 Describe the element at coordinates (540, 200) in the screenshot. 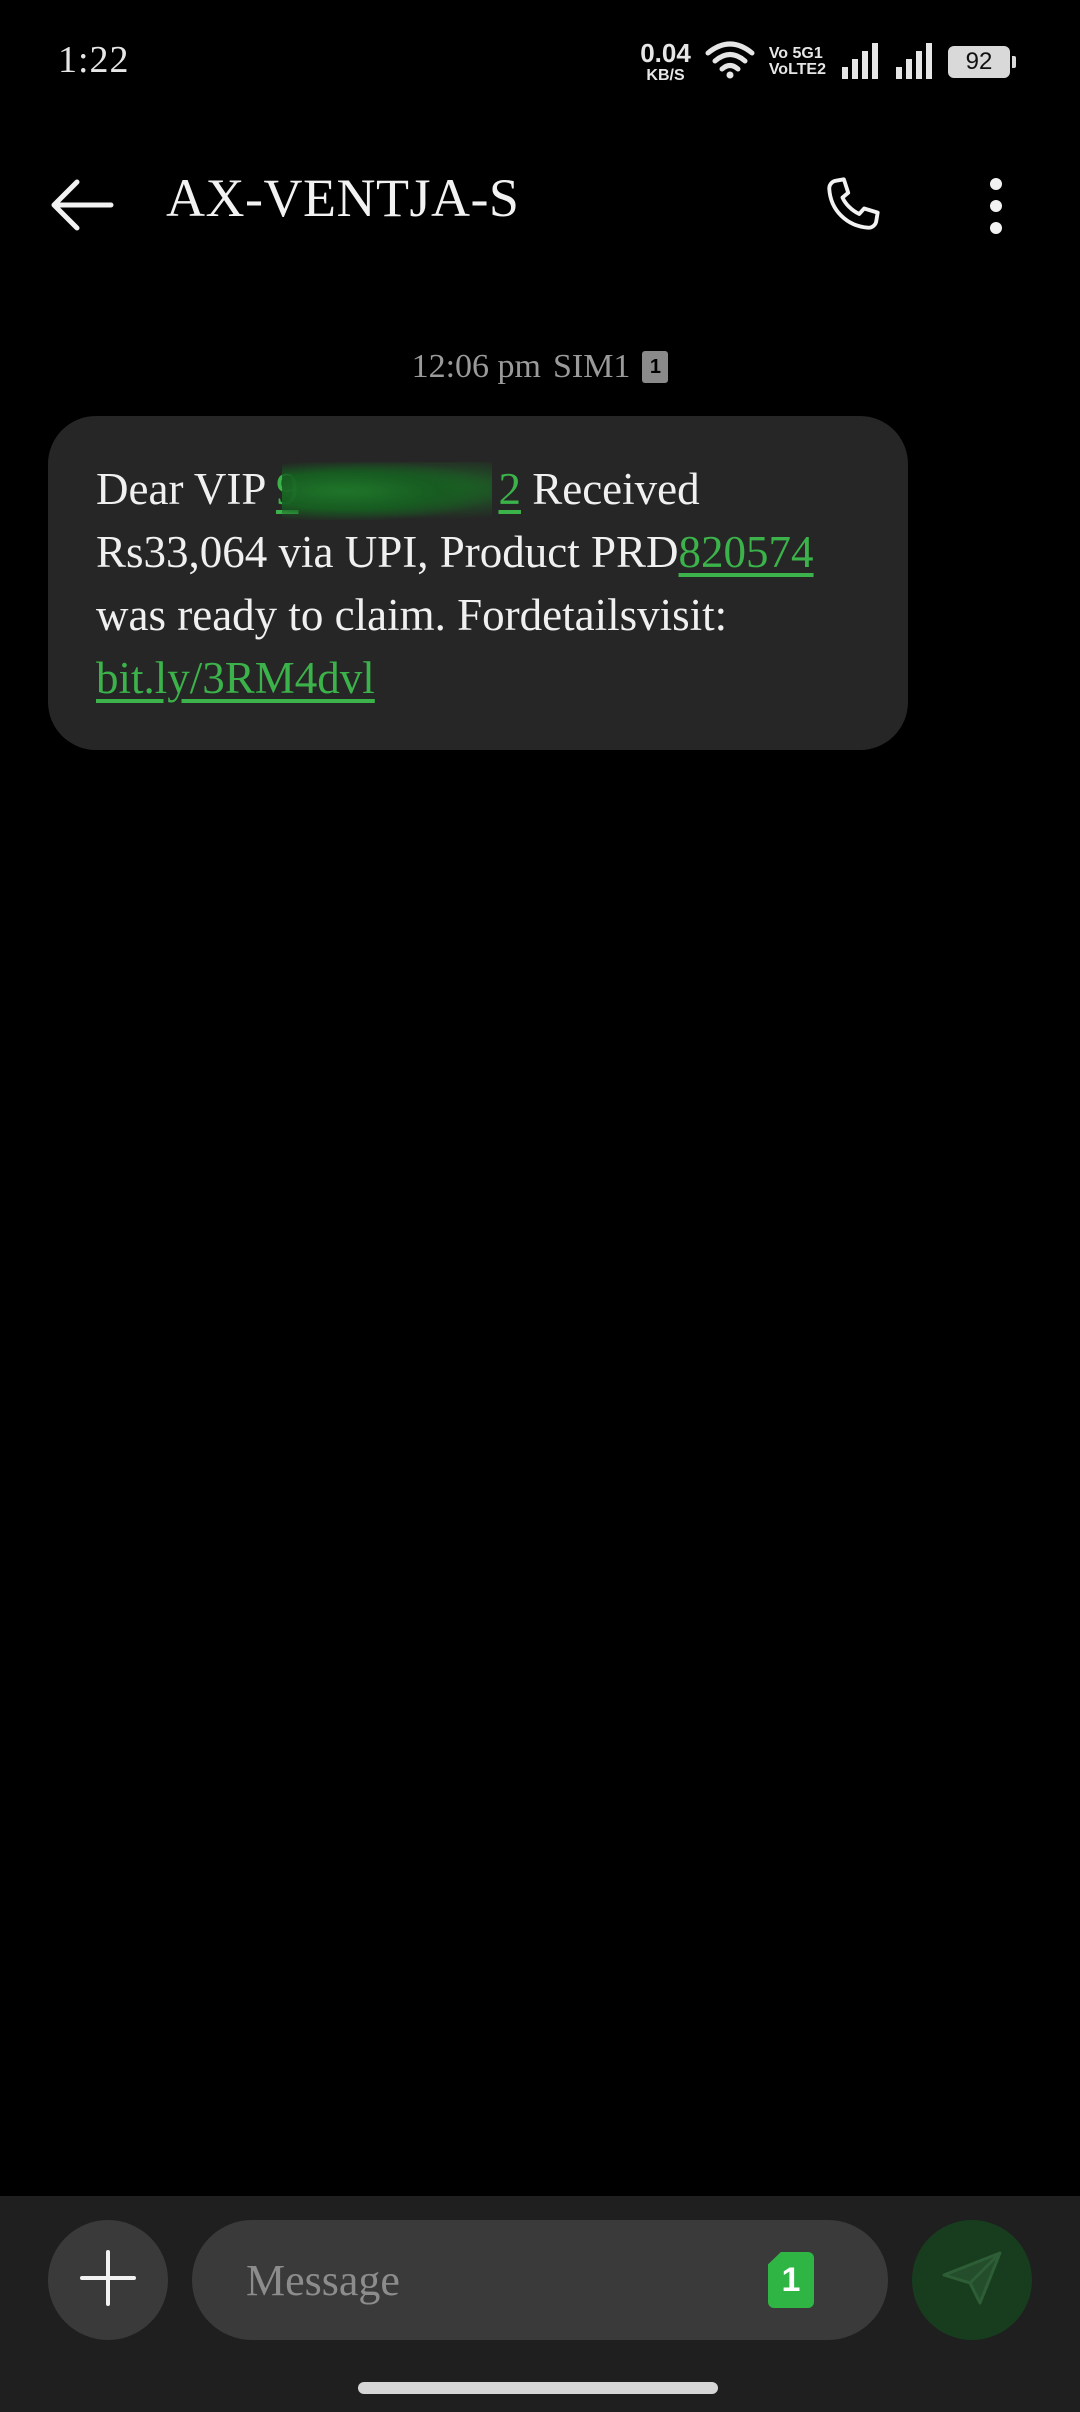

I see `app-bar: AX-VENTJA-S` at that location.